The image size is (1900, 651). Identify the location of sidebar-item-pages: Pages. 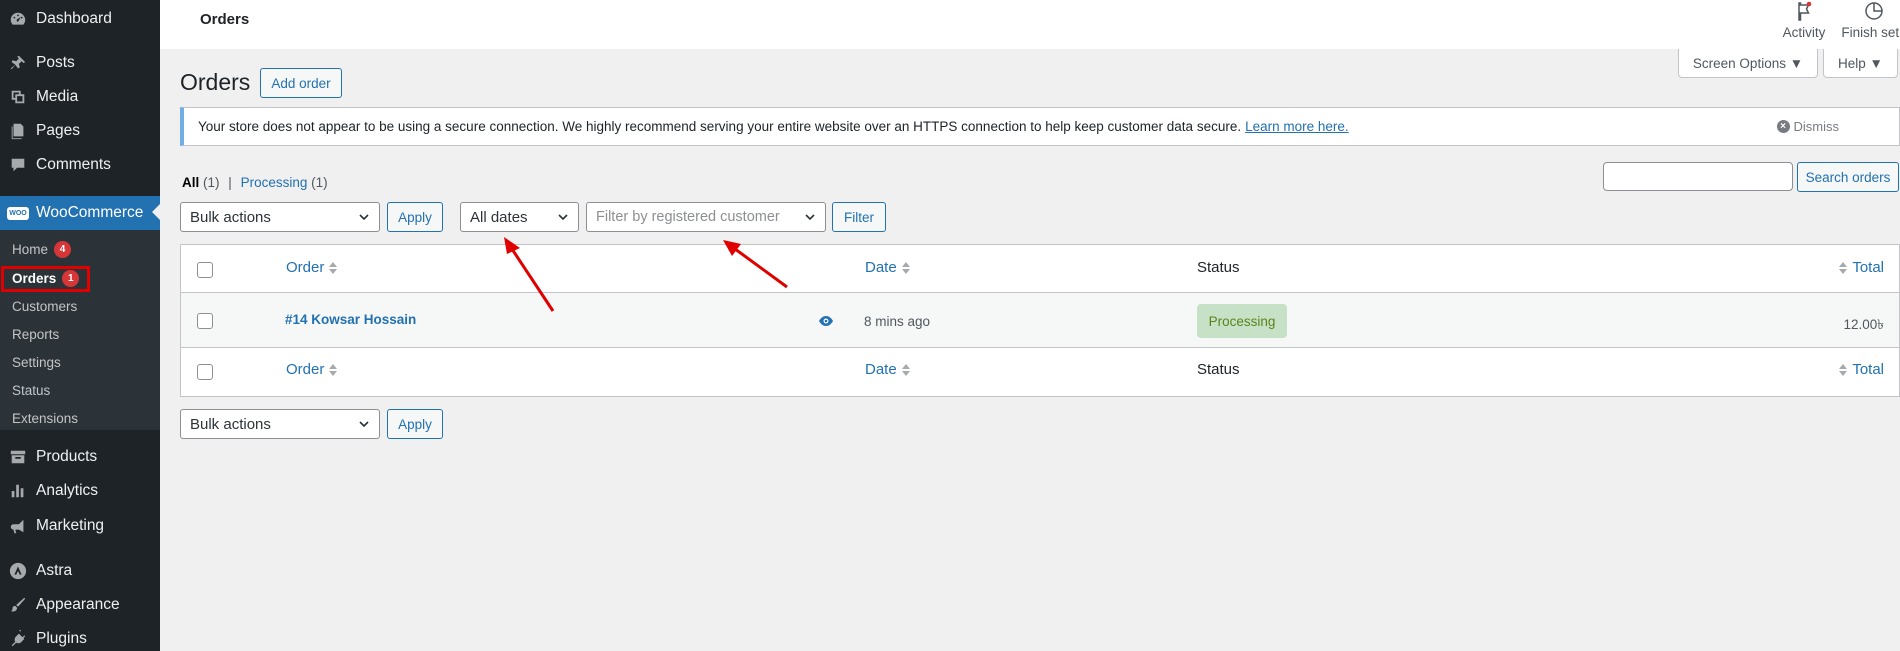
(80, 131).